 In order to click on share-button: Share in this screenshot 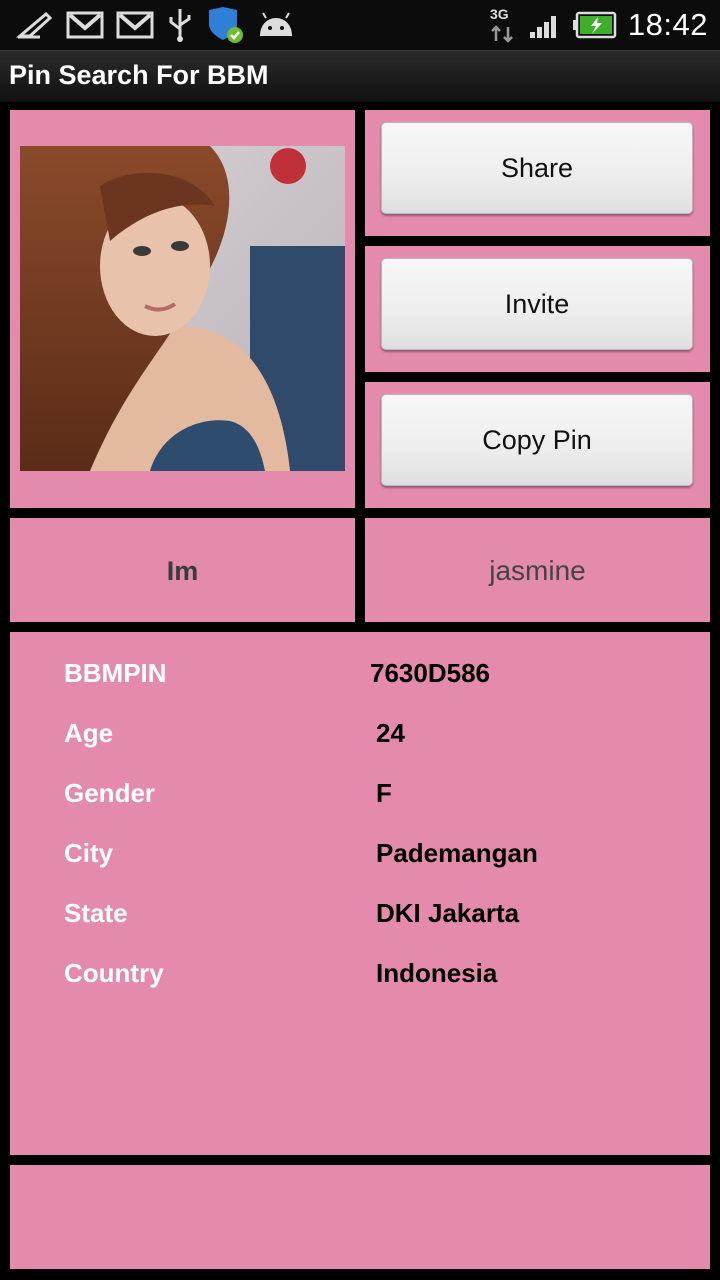, I will do `click(537, 168)`.